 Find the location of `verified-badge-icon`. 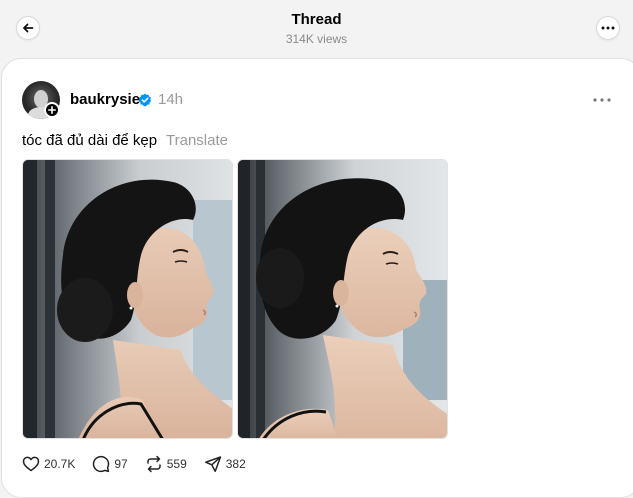

verified-badge-icon is located at coordinates (145, 100).